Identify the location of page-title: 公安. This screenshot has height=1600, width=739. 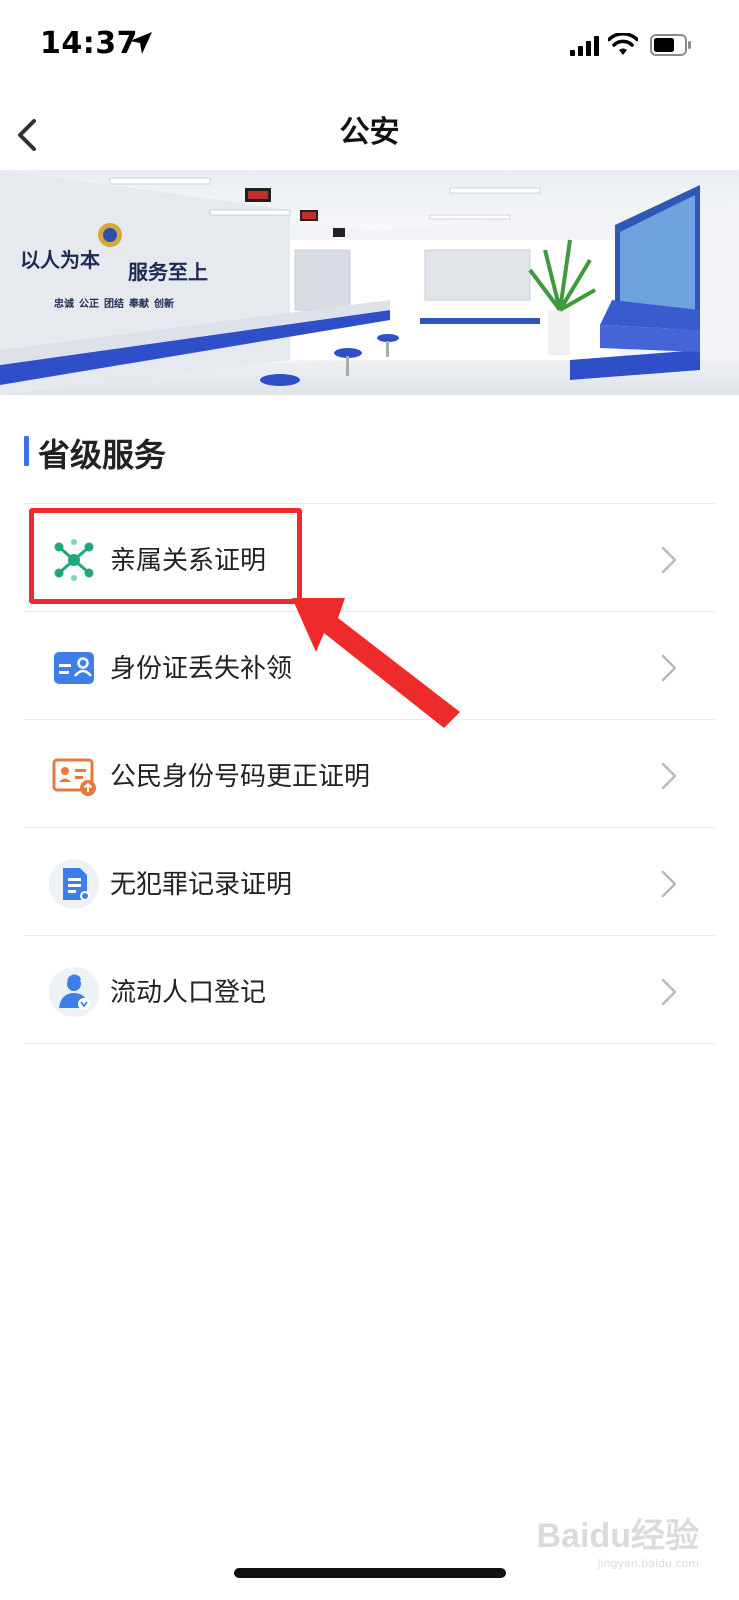
(369, 132).